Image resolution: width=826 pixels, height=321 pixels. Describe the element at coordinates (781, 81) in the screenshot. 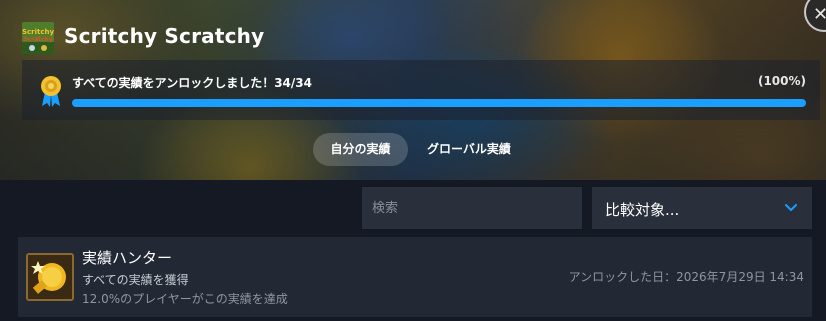

I see `progress-percent: (100%)` at that location.